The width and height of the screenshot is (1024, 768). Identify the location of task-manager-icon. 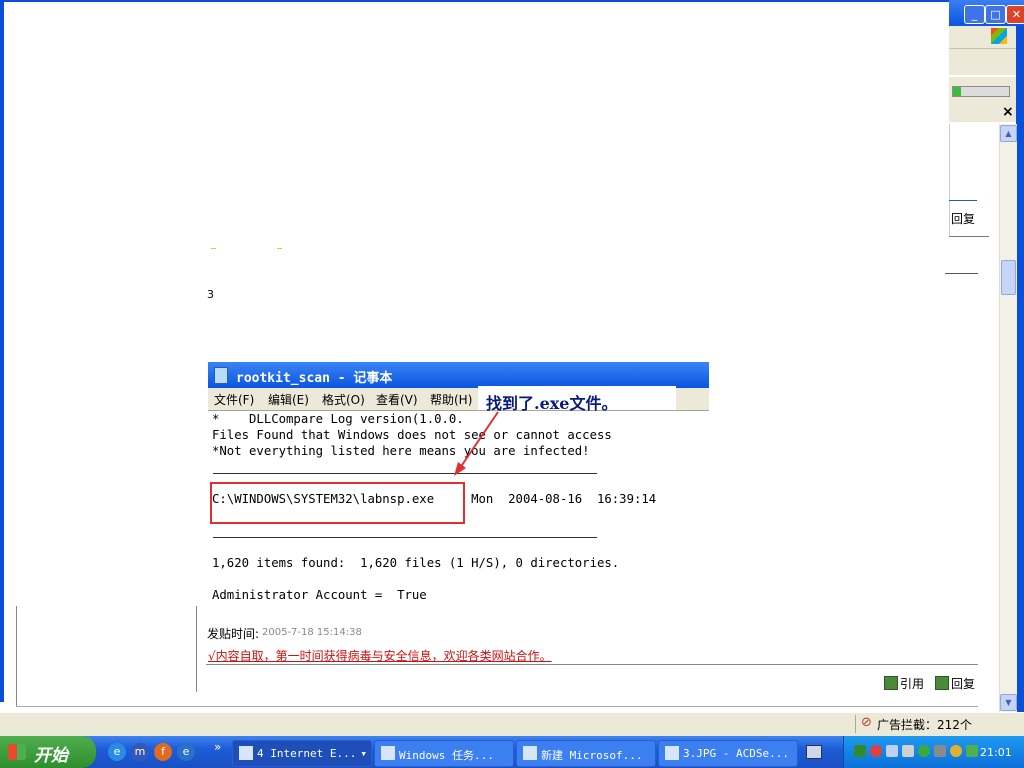
(388, 753).